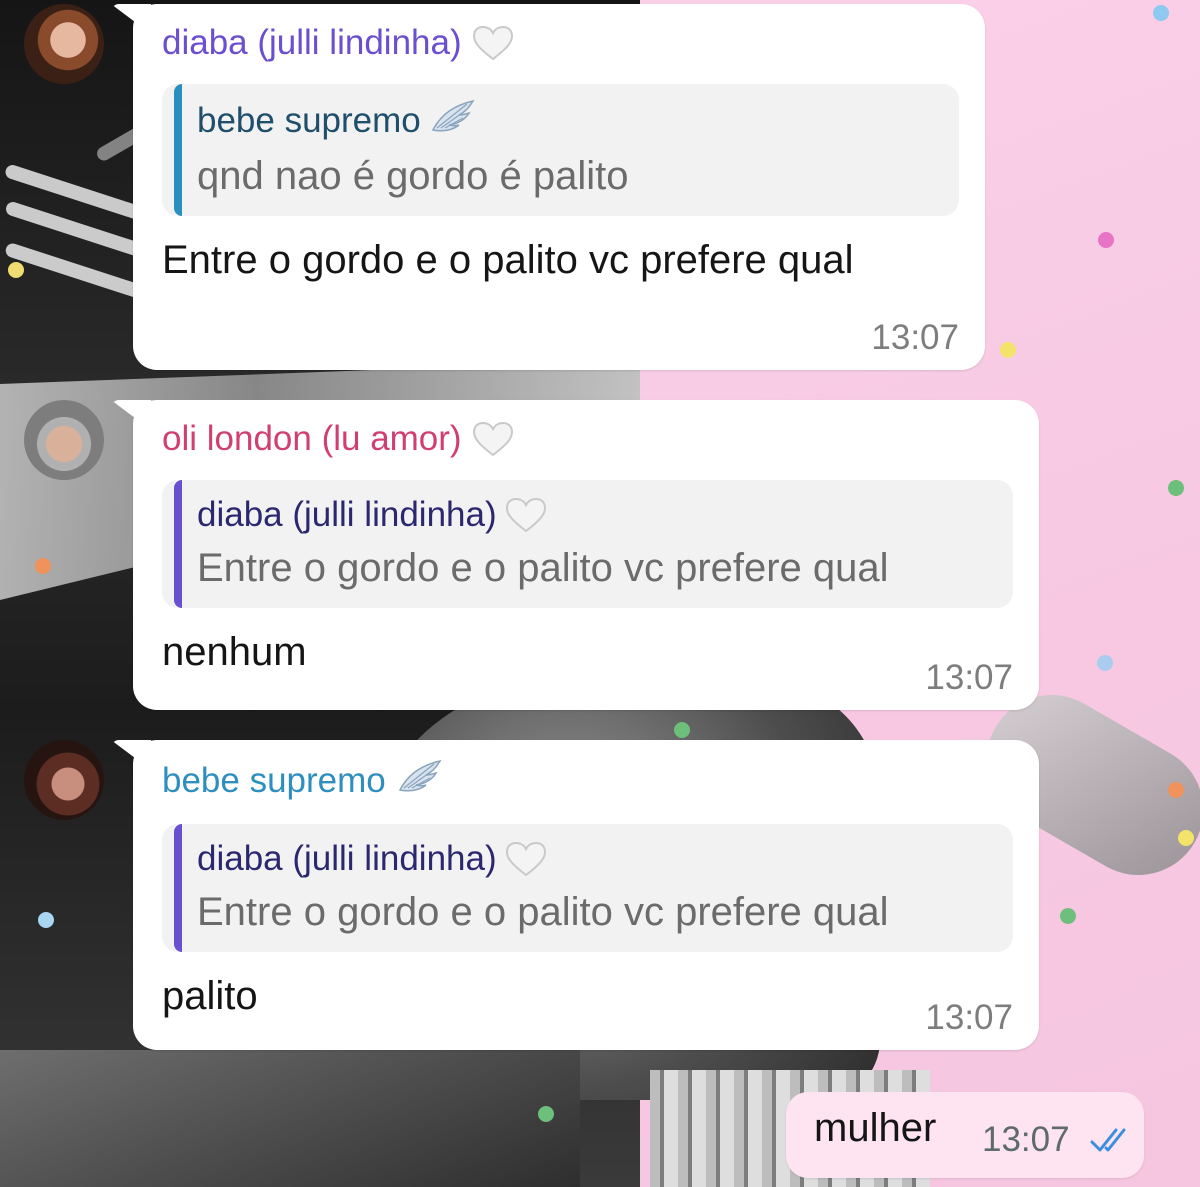  What do you see at coordinates (560, 43) in the screenshot?
I see `sender-name: diaba (julli lindinha)` at bounding box center [560, 43].